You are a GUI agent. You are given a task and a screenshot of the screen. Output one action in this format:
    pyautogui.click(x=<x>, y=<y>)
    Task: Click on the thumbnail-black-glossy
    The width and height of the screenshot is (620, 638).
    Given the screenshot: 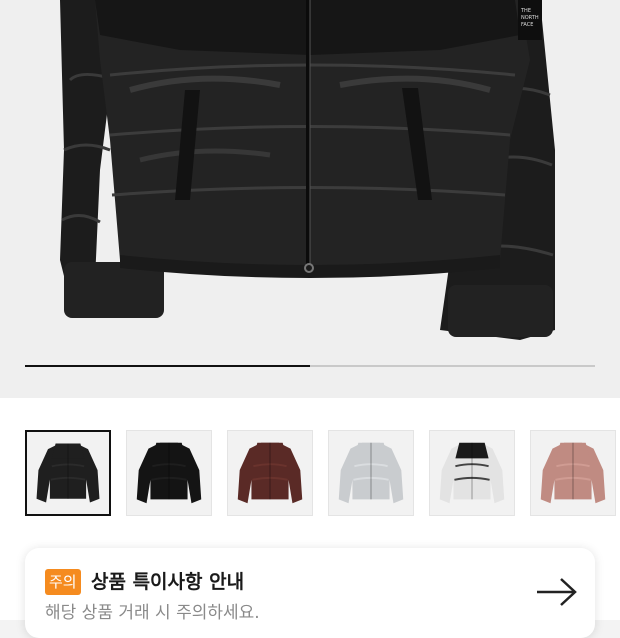 What is the action you would take?
    pyautogui.click(x=68, y=473)
    